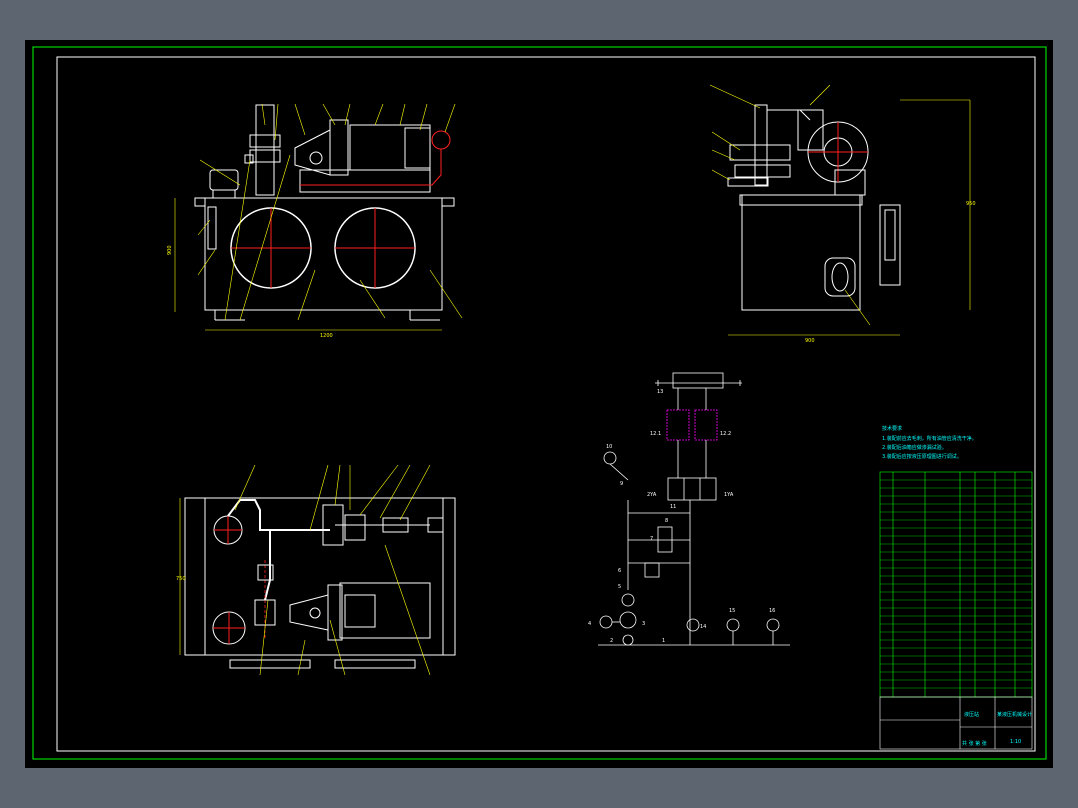  What do you see at coordinates (1015, 742) in the screenshot?
I see `title-scale: 1:10` at bounding box center [1015, 742].